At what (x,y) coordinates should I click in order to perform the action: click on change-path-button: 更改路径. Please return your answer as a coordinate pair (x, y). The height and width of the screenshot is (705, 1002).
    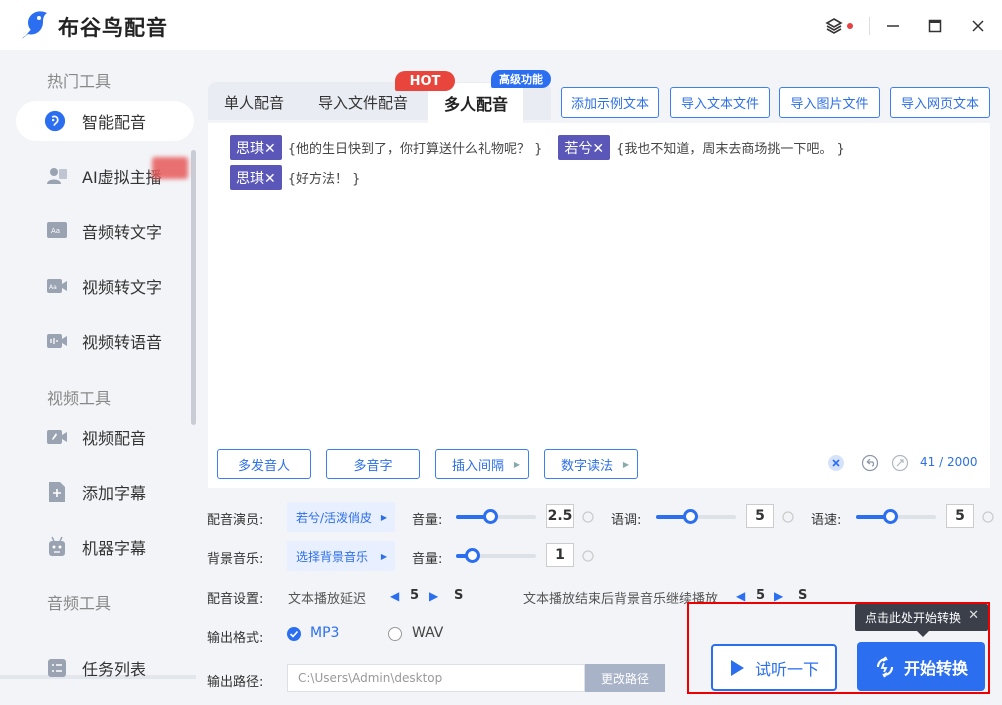
    Looking at the image, I should click on (625, 678).